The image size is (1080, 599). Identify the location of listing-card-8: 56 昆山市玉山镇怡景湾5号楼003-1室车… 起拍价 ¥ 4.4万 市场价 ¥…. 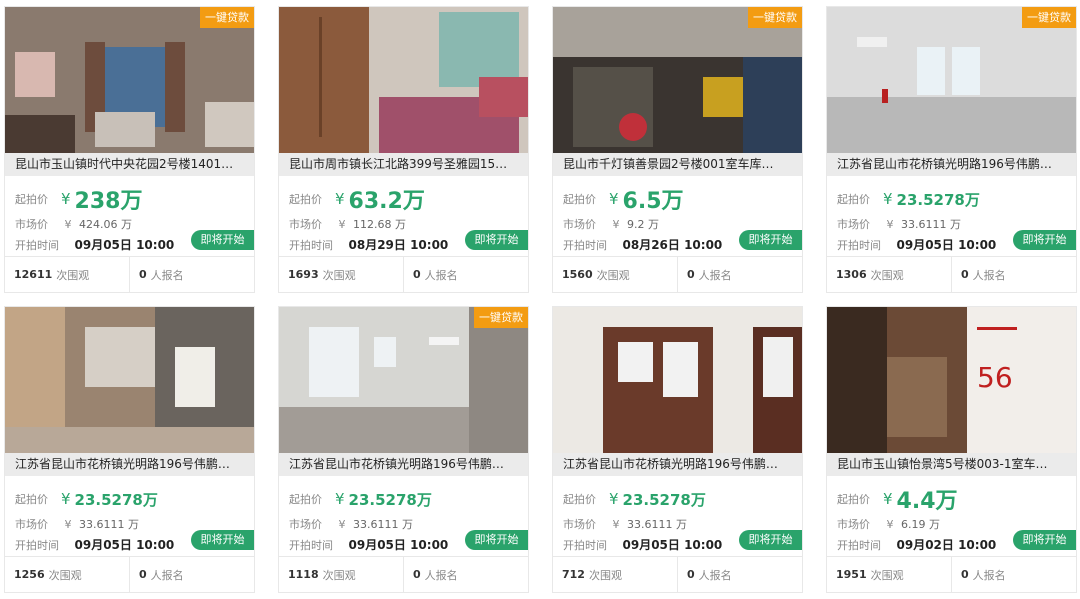
(951, 449).